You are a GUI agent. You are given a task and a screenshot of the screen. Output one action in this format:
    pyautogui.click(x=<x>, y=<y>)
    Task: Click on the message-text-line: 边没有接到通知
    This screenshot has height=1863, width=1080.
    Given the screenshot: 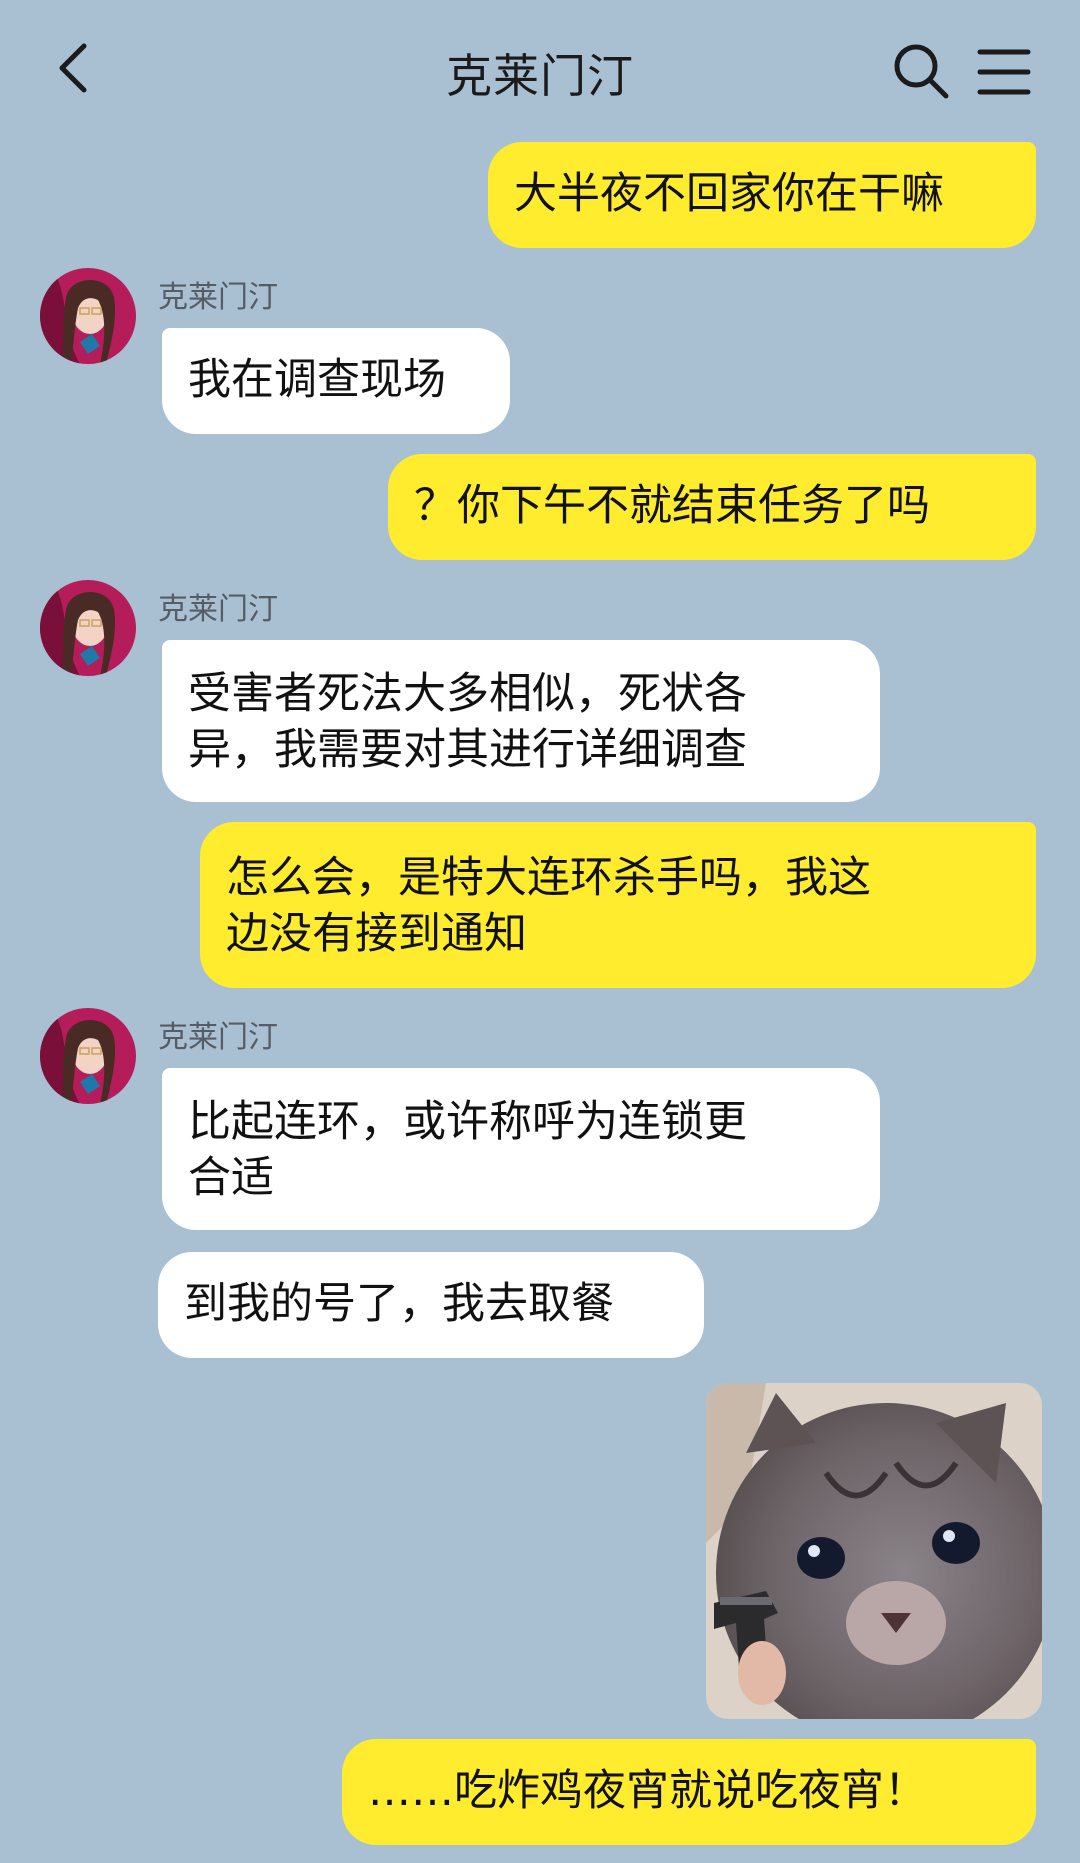 What is the action you would take?
    pyautogui.click(x=376, y=934)
    